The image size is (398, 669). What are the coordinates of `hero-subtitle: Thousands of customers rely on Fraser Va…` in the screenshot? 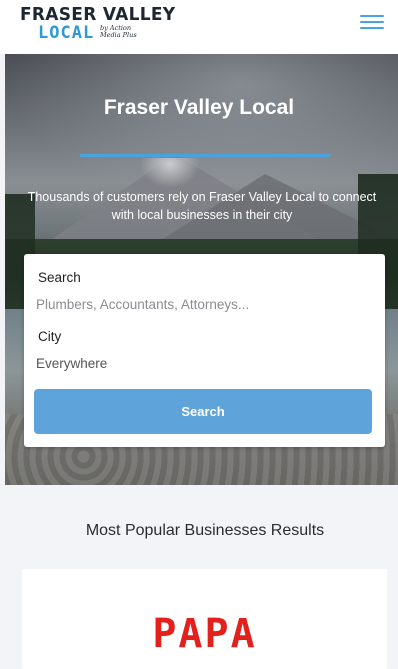 It's located at (202, 206).